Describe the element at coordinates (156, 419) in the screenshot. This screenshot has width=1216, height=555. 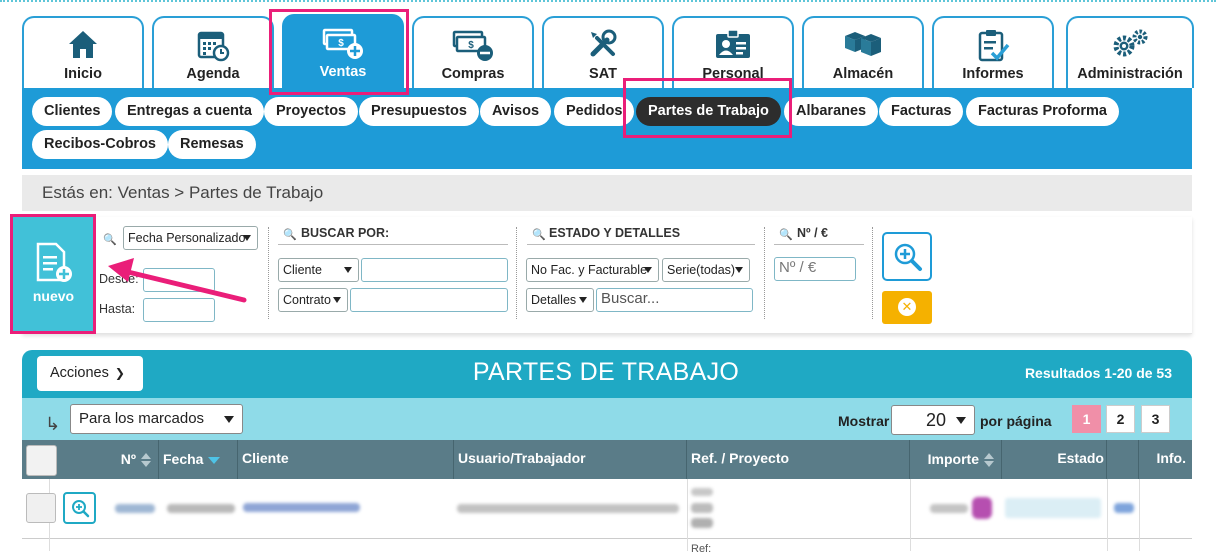
I see `bulk-action-select: Para los marcados` at that location.